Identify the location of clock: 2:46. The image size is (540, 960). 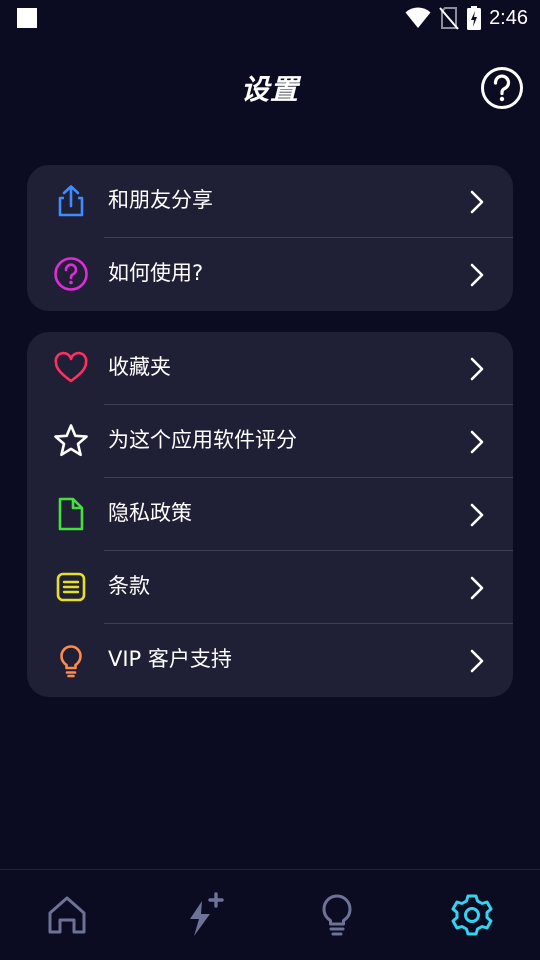
(508, 17).